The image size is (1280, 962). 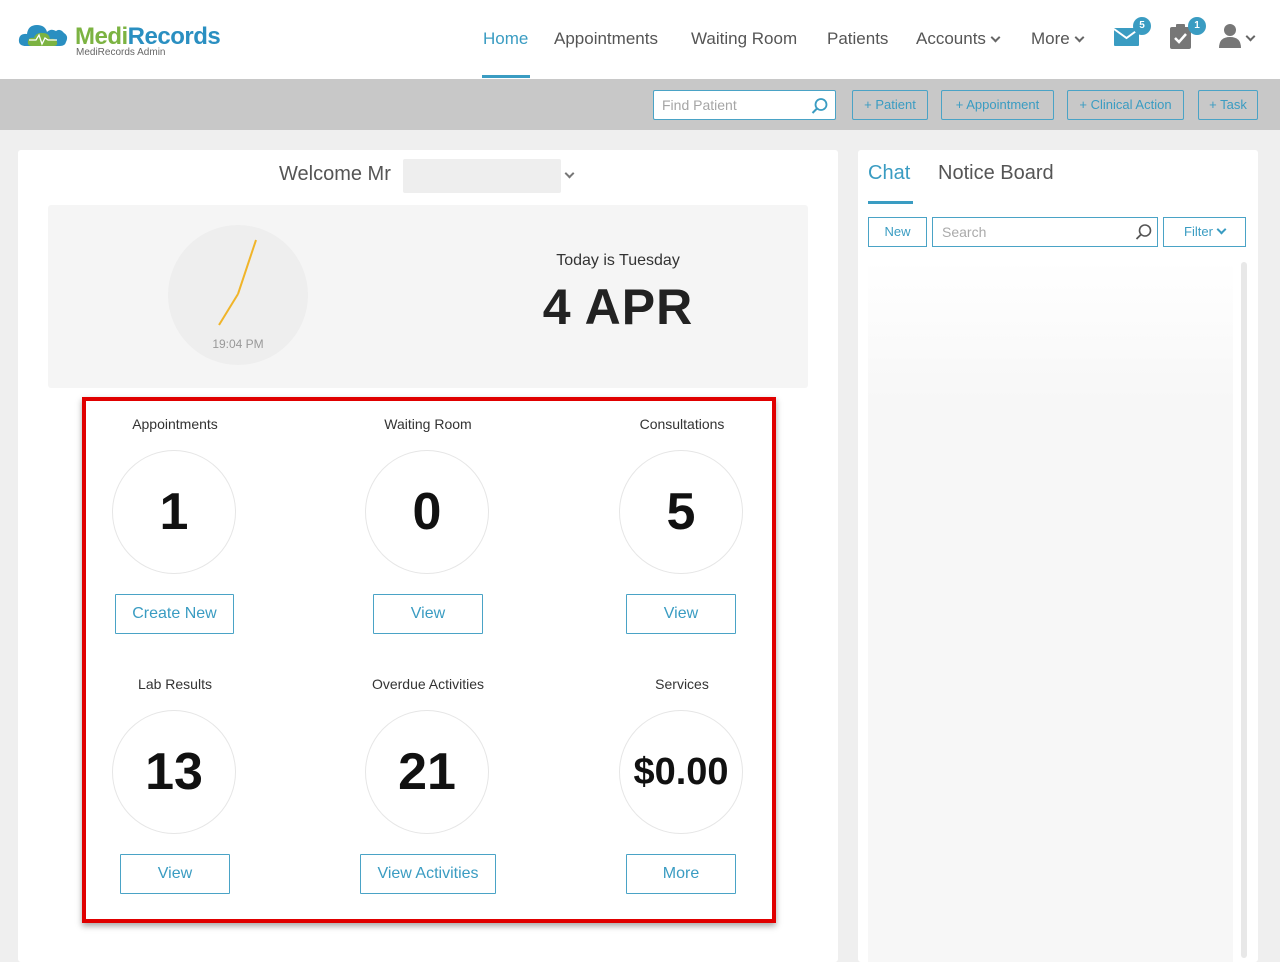 I want to click on find-patient-field, so click(x=744, y=105).